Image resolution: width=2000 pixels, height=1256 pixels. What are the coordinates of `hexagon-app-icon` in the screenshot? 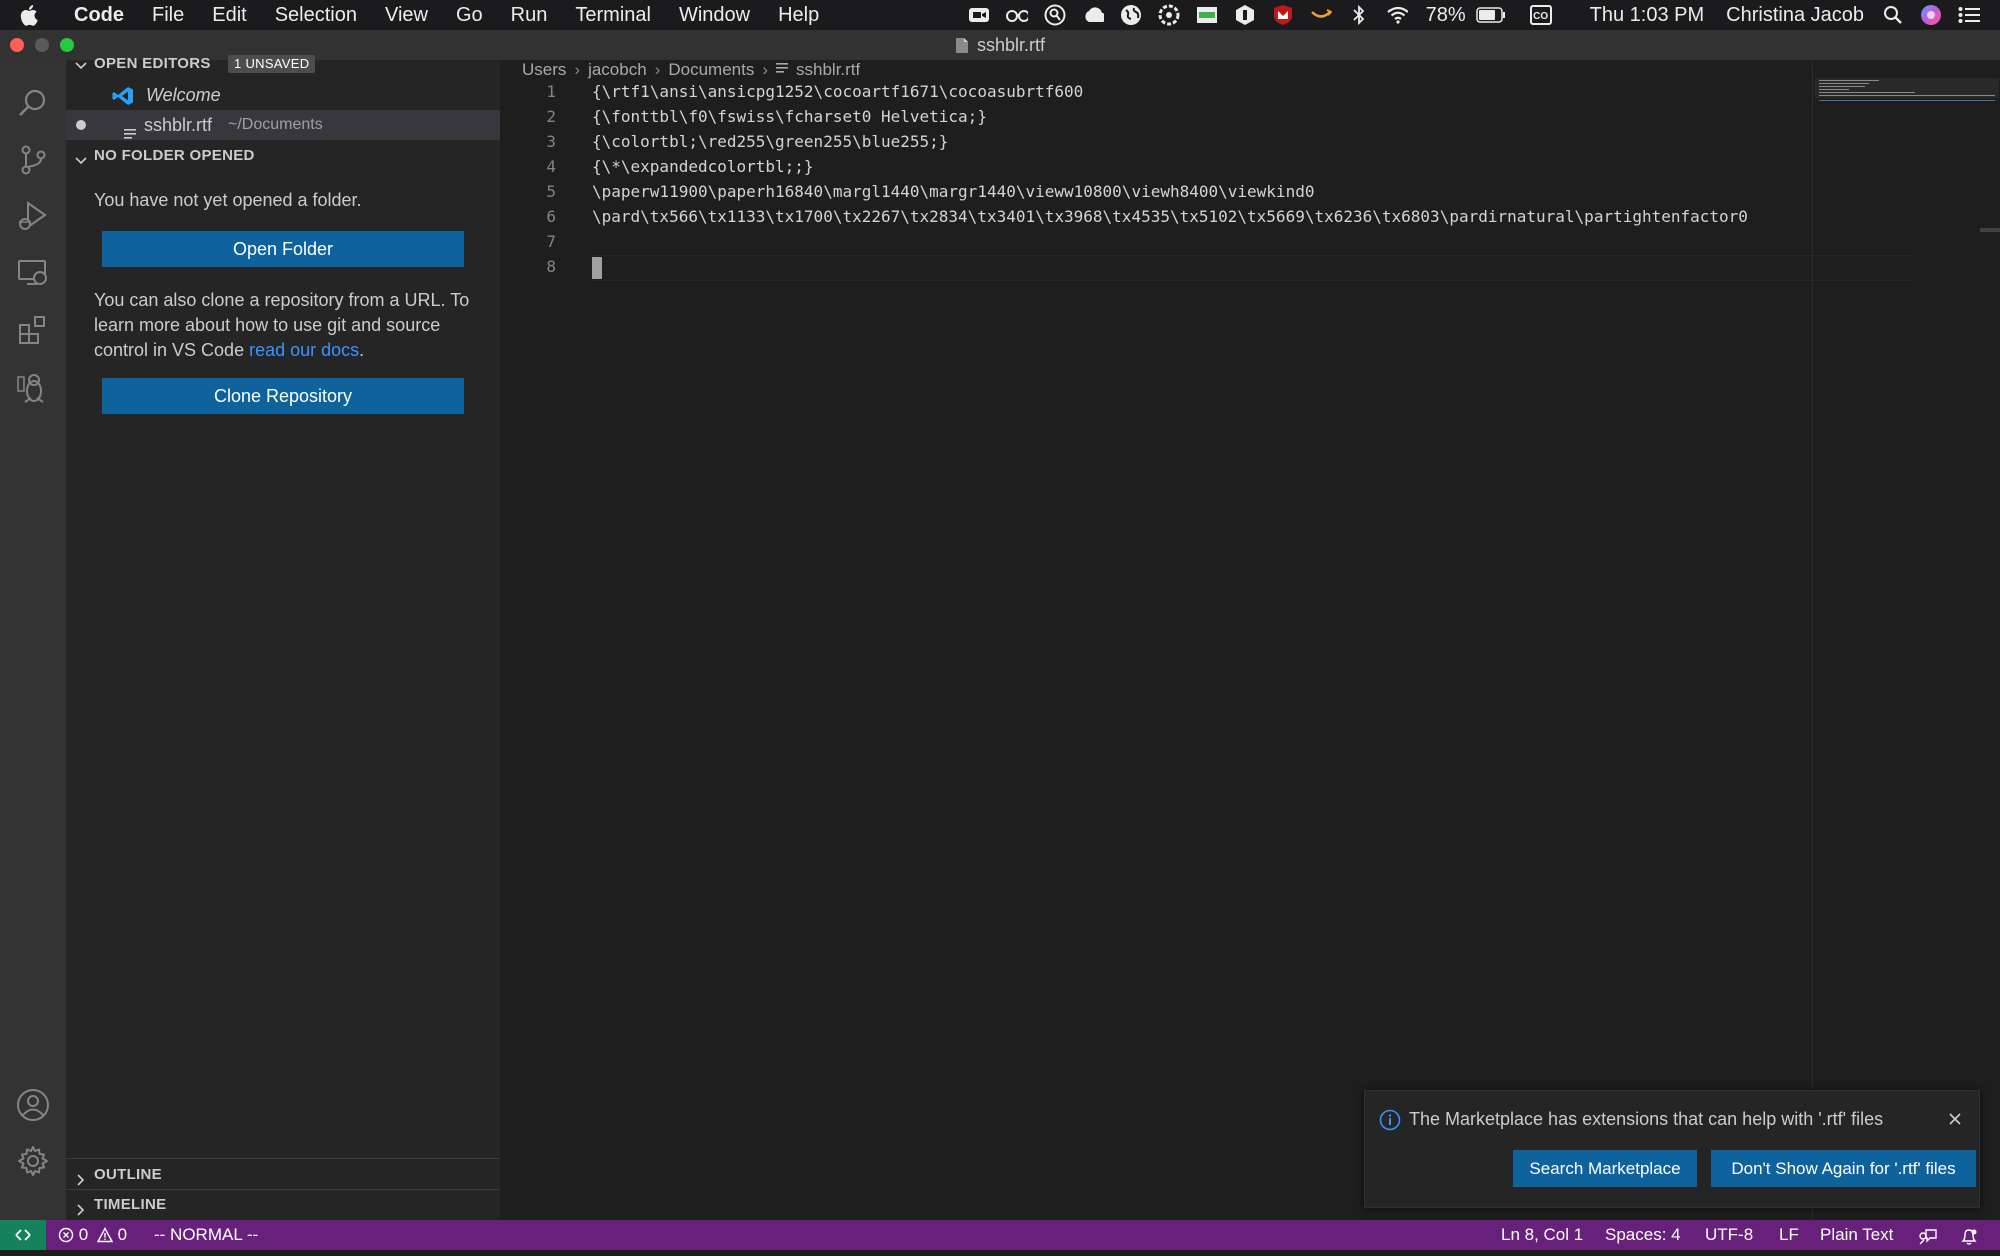 It's located at (1245, 15).